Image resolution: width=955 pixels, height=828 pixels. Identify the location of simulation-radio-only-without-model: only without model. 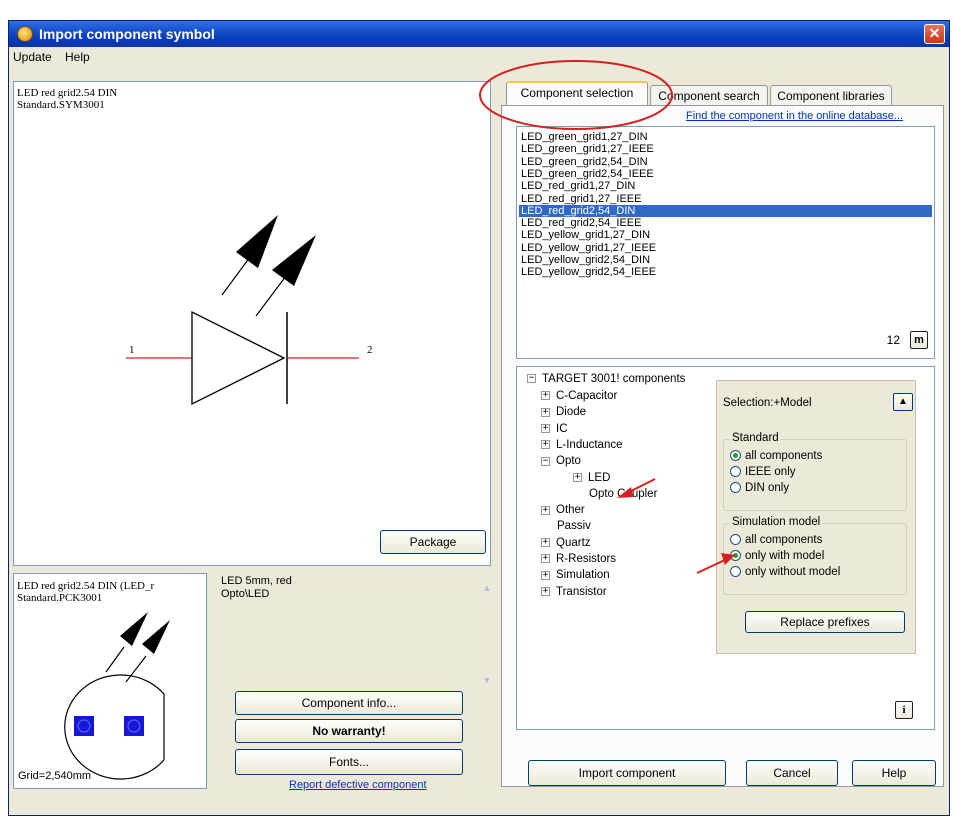
(785, 572).